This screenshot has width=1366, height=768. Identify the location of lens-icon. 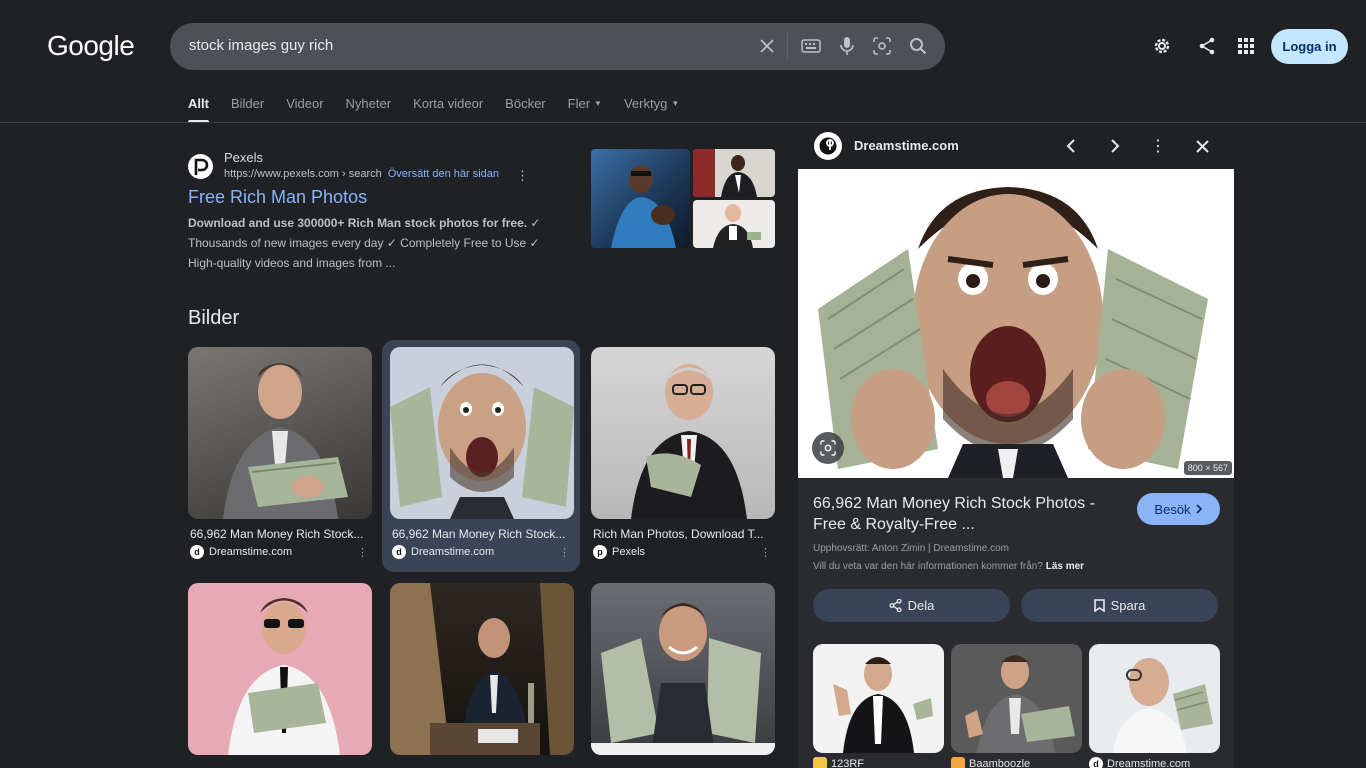
(882, 46).